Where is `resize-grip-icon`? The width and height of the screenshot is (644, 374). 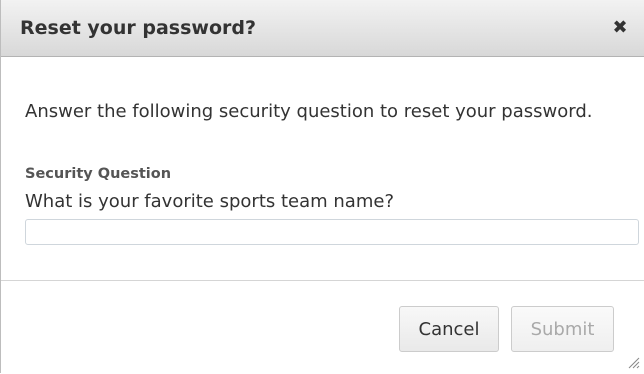
resize-grip-icon is located at coordinates (633, 362).